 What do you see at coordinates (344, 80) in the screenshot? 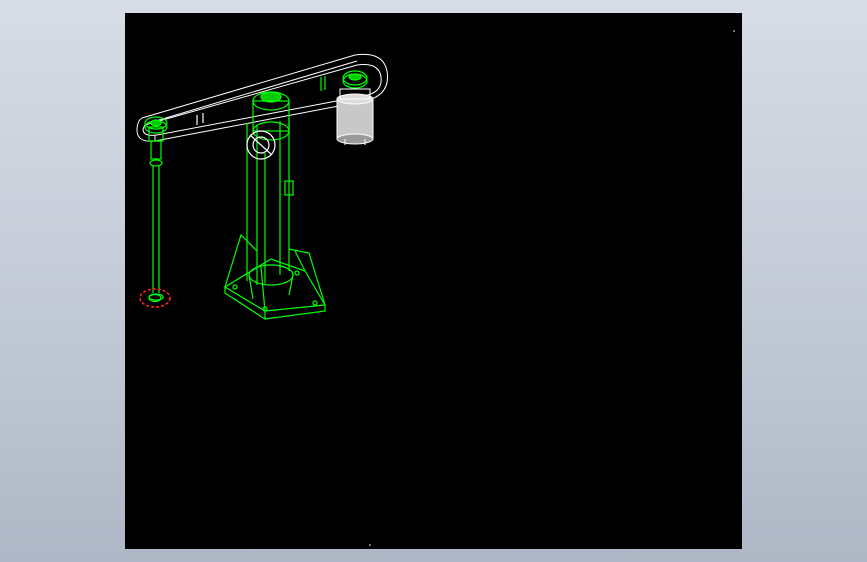
I see `drive-pulley` at bounding box center [344, 80].